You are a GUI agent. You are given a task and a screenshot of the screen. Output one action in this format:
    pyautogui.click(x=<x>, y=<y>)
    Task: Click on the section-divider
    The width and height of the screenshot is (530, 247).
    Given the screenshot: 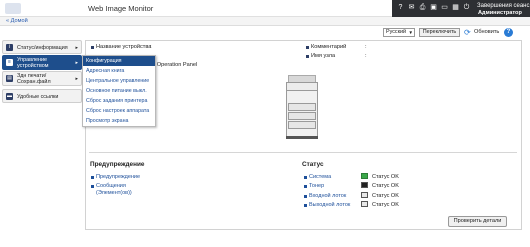 What is the action you would take?
    pyautogui.click(x=303, y=152)
    